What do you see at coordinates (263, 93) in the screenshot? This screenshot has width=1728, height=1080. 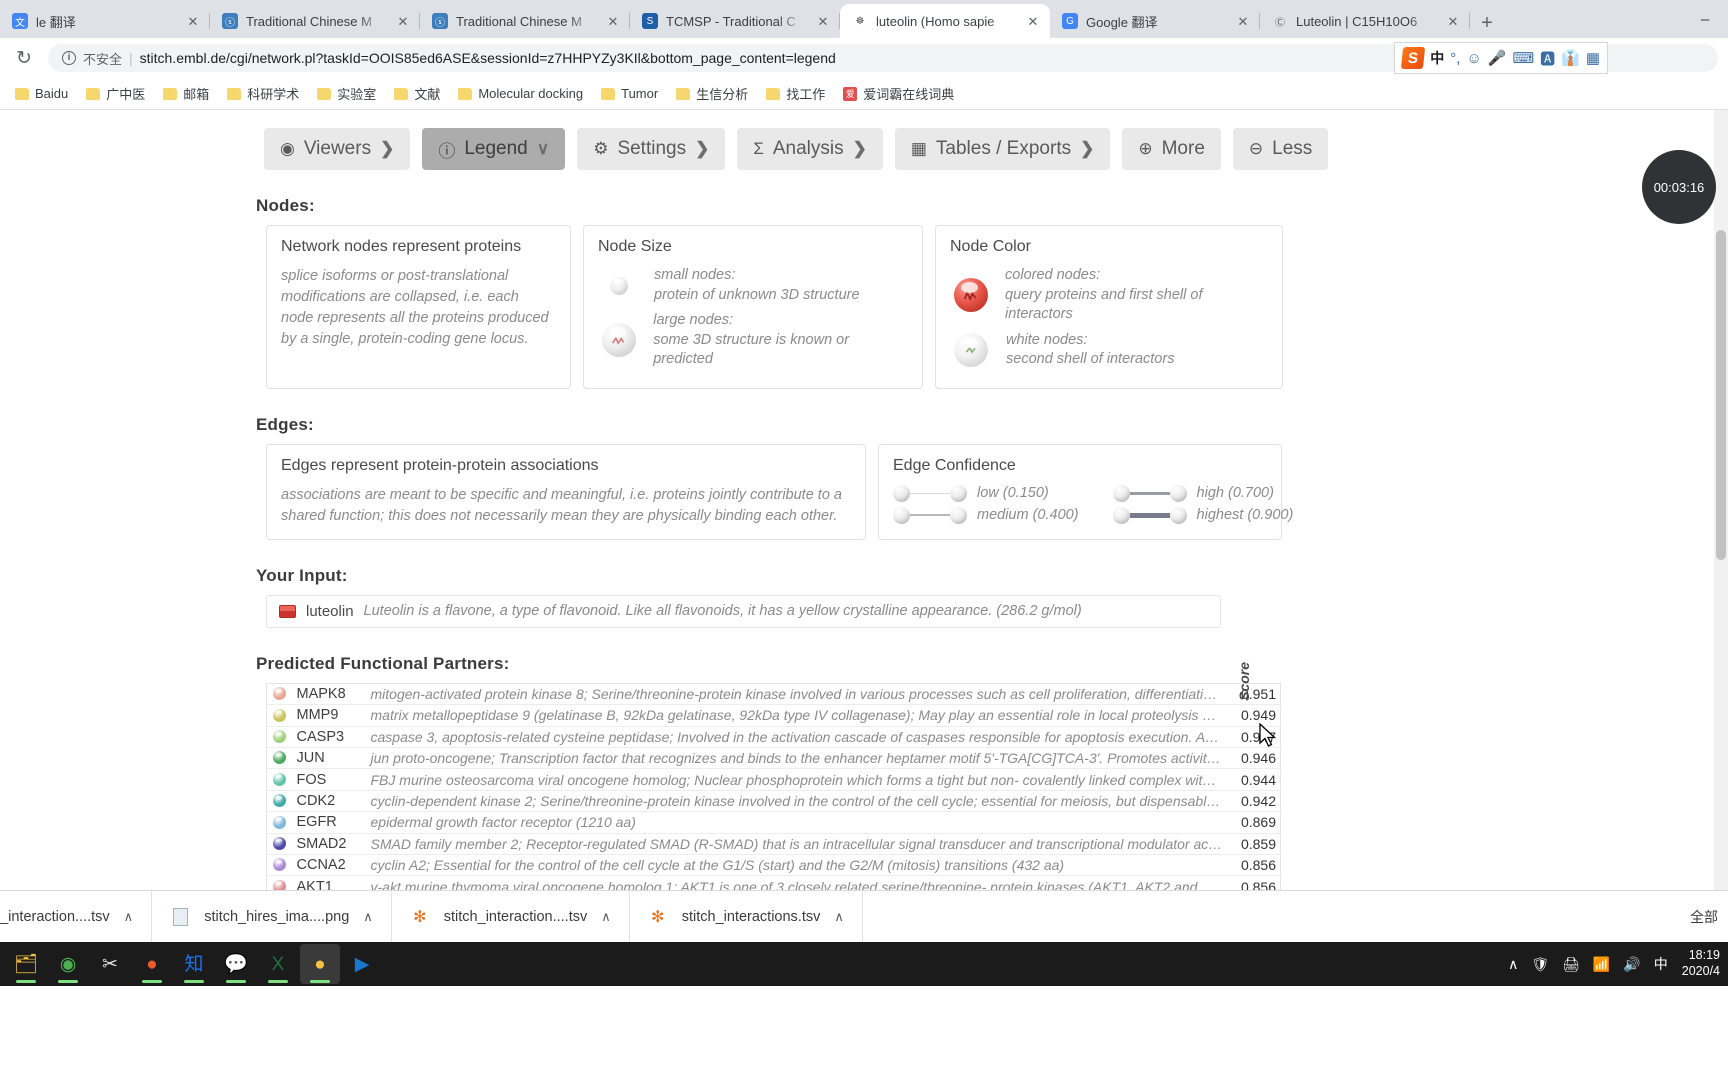 I see `bookmark-item: 科研学术` at bounding box center [263, 93].